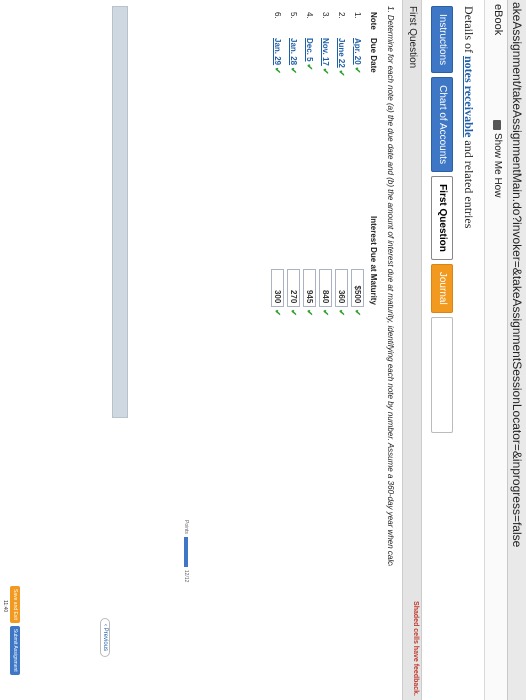  Describe the element at coordinates (326, 296) in the screenshot. I see `interest-value: 840` at that location.